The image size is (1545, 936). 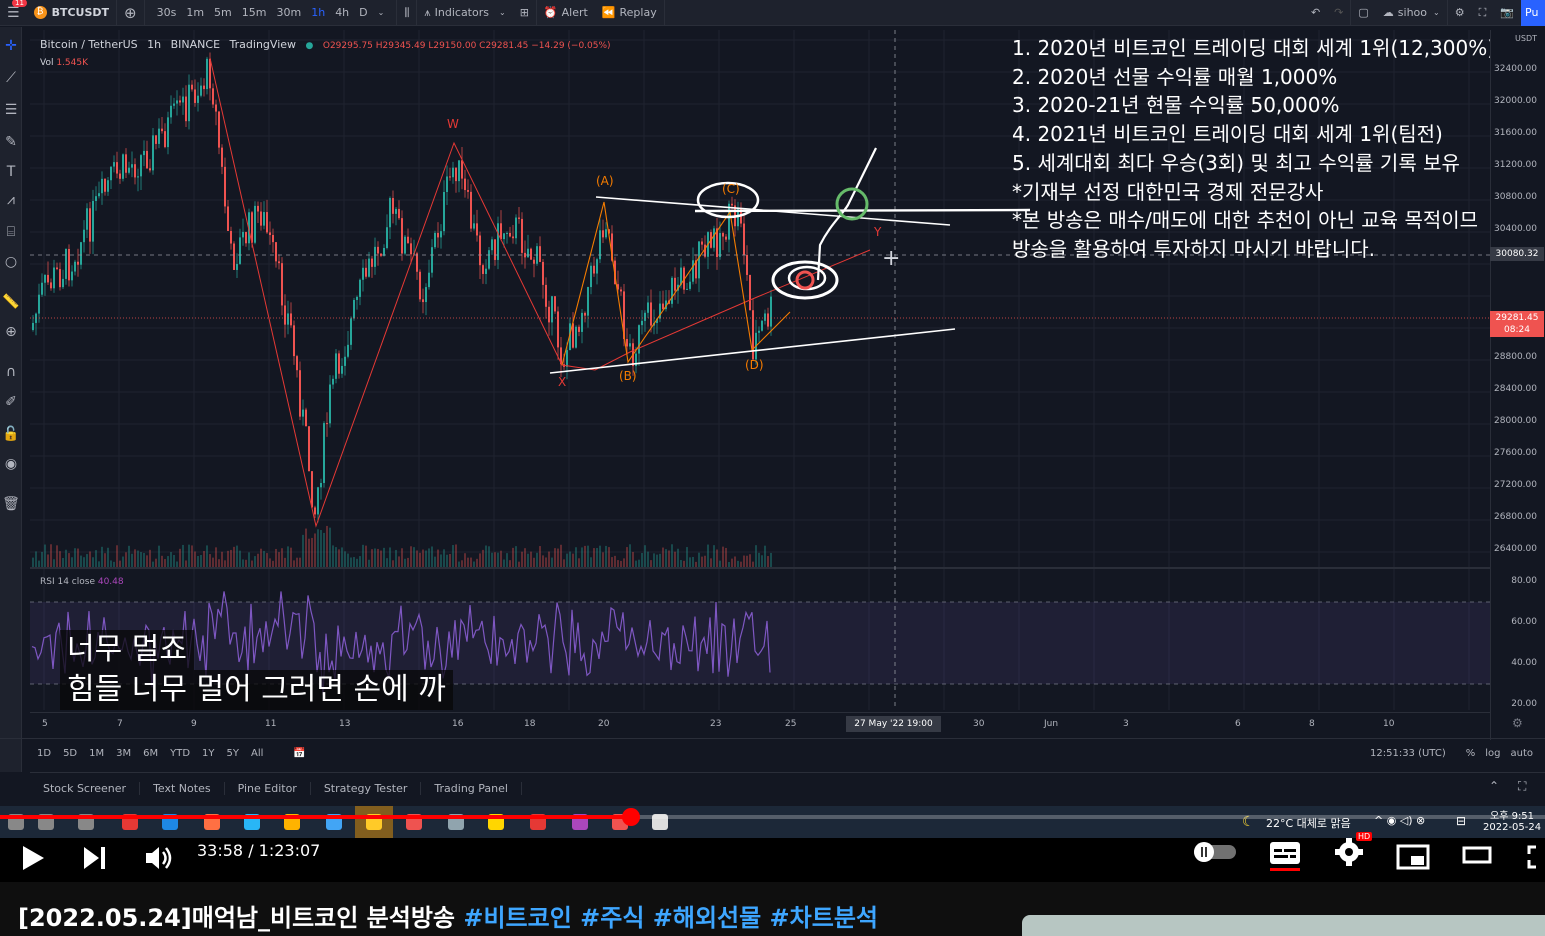 What do you see at coordinates (1285, 856) in the screenshot?
I see `captions-icon` at bounding box center [1285, 856].